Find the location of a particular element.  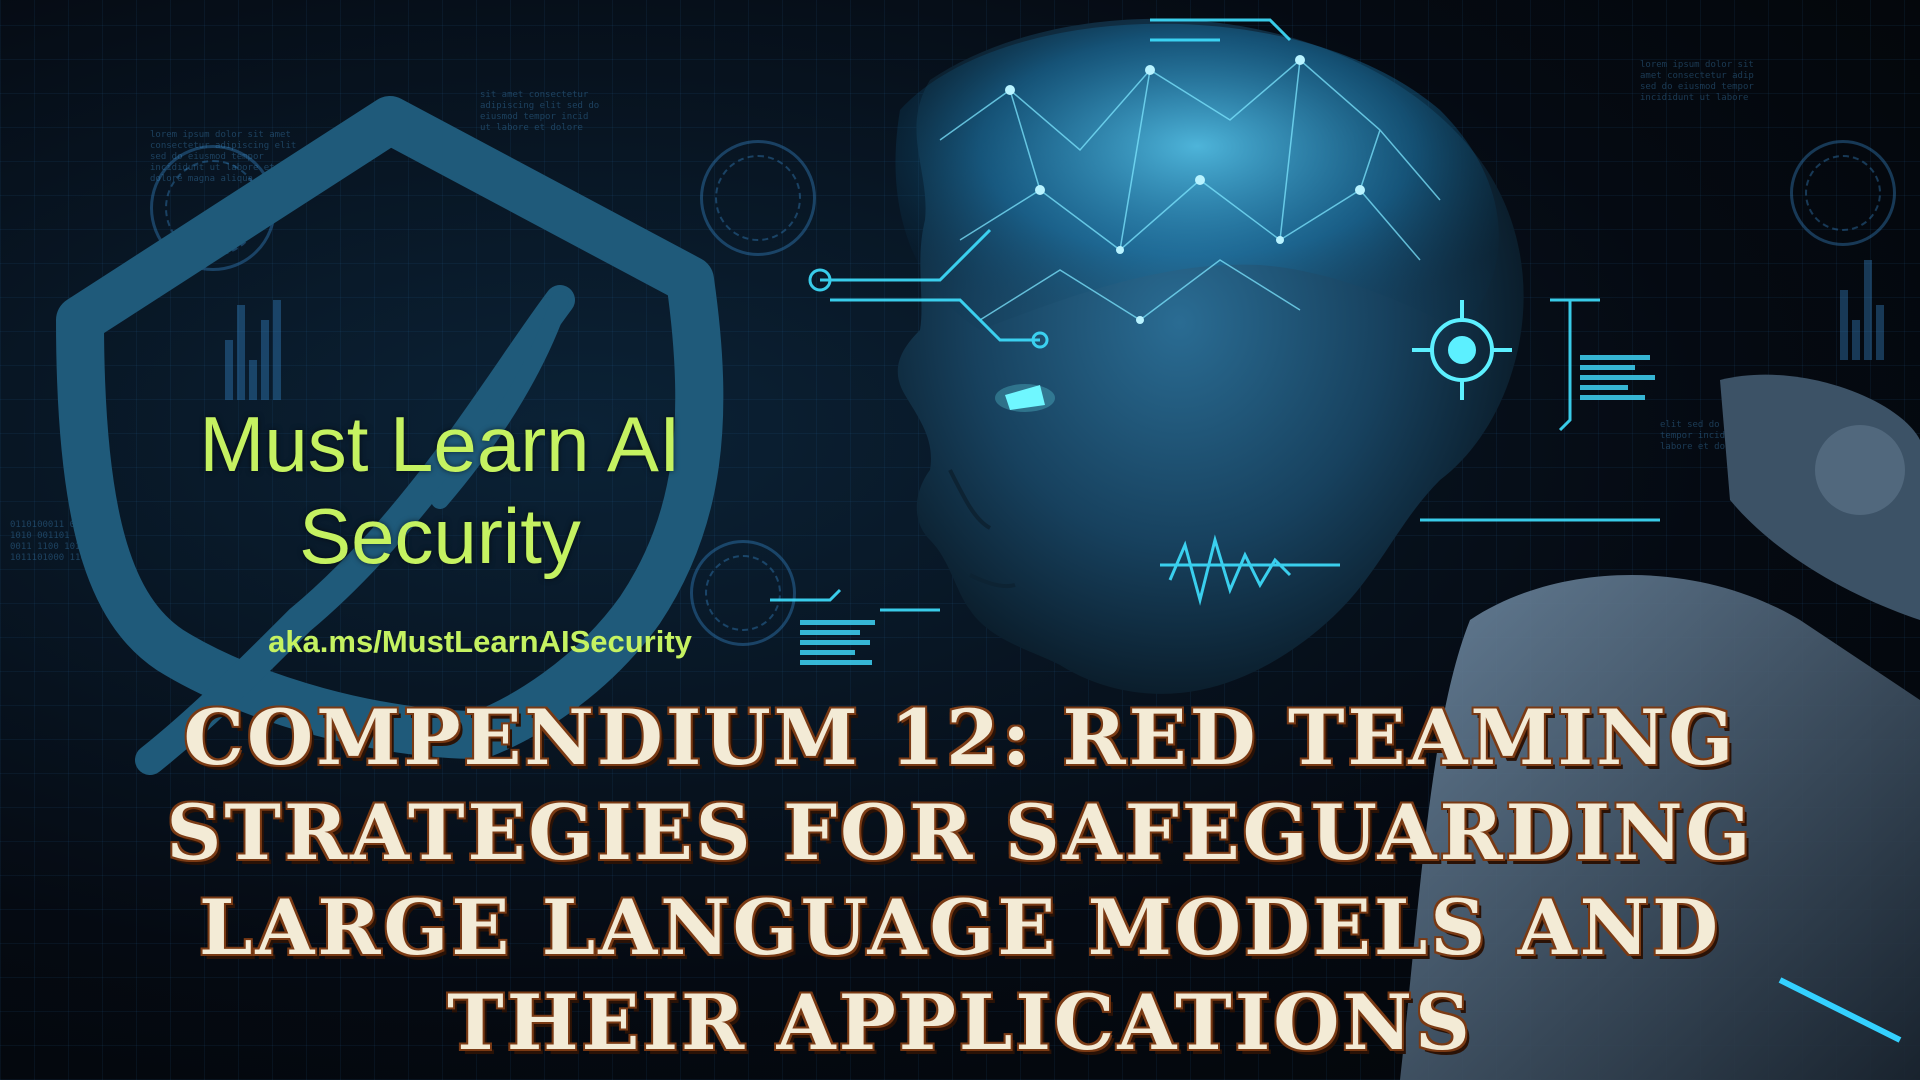

brand-title: Must Learn AI Security is located at coordinates (440, 490).